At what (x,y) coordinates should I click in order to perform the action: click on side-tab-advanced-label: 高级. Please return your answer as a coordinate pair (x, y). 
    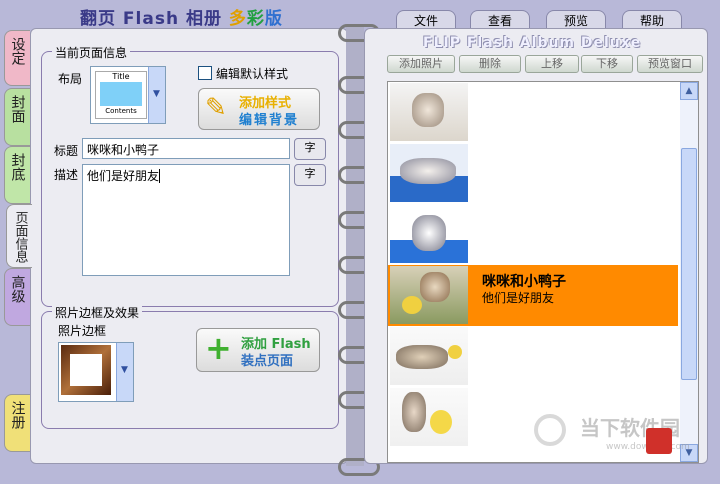
    Looking at the image, I should click on (17, 289).